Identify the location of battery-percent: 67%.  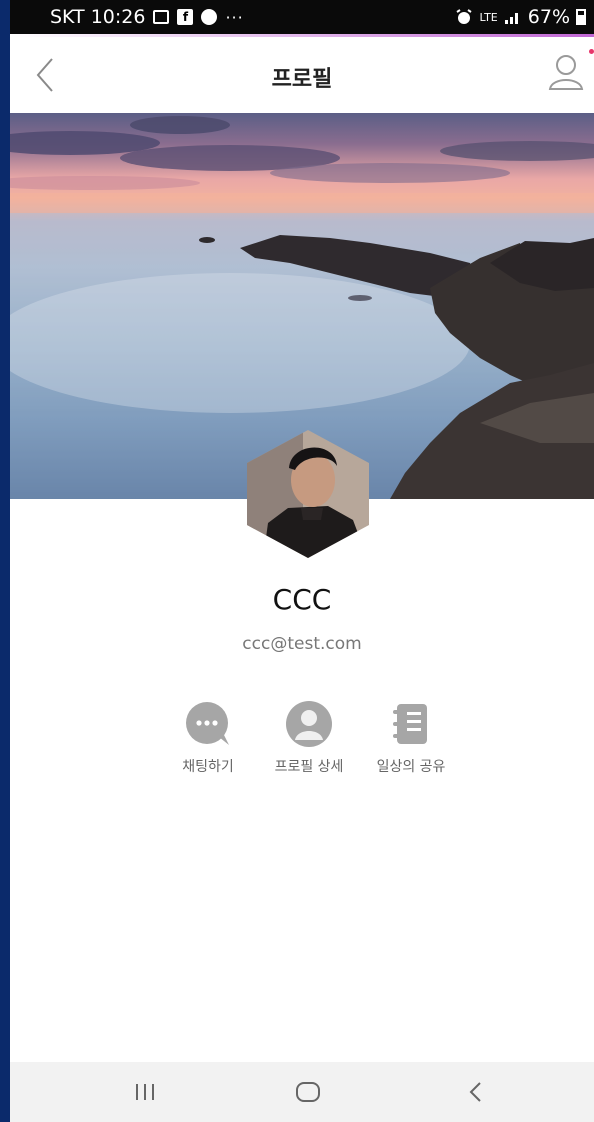
(548, 17).